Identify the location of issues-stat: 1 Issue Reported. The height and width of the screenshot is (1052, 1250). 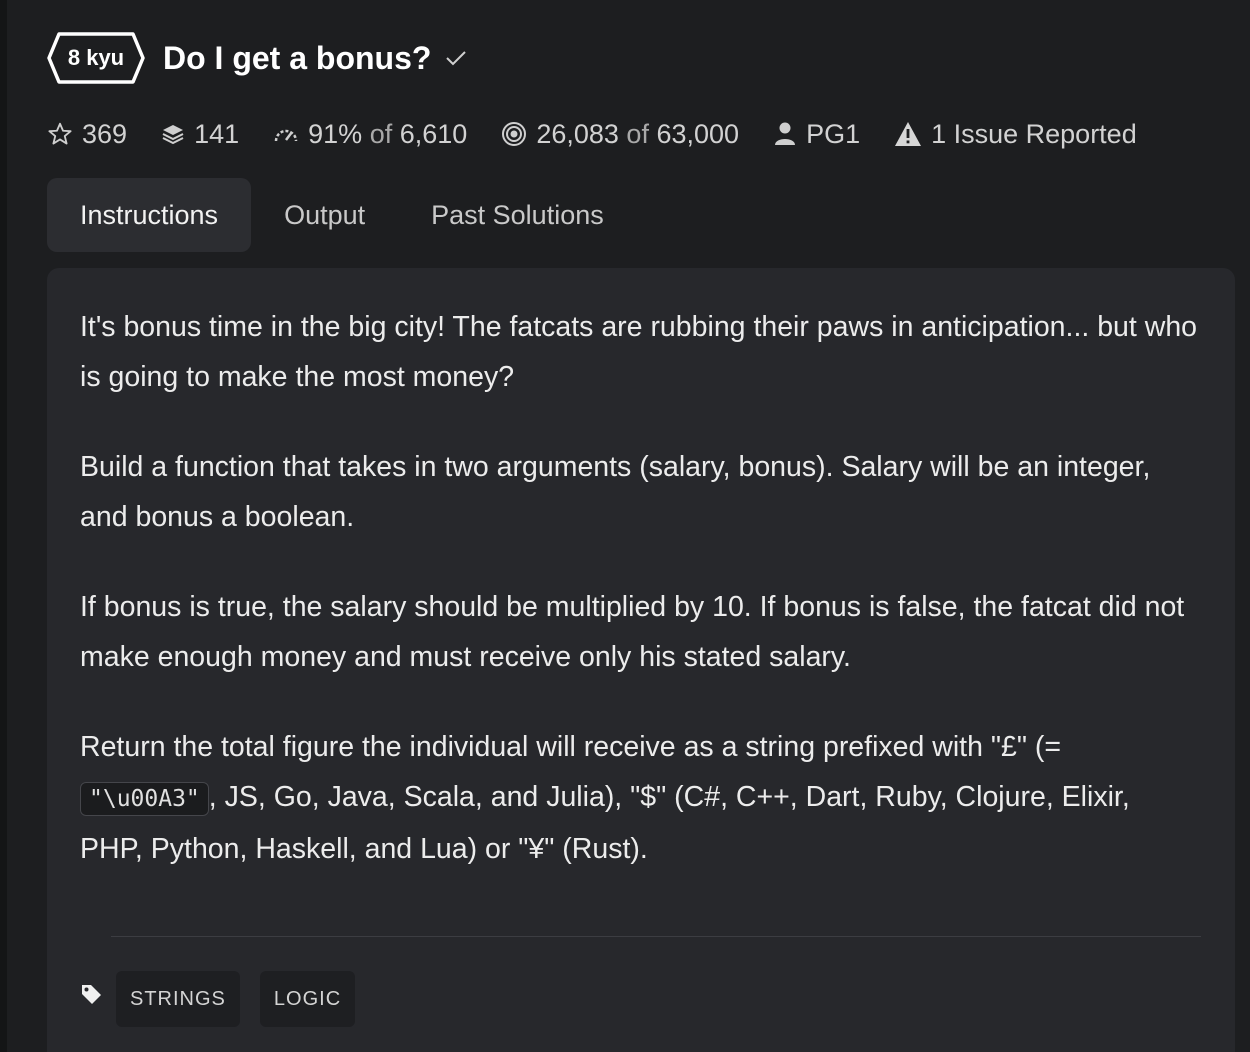
(1015, 134).